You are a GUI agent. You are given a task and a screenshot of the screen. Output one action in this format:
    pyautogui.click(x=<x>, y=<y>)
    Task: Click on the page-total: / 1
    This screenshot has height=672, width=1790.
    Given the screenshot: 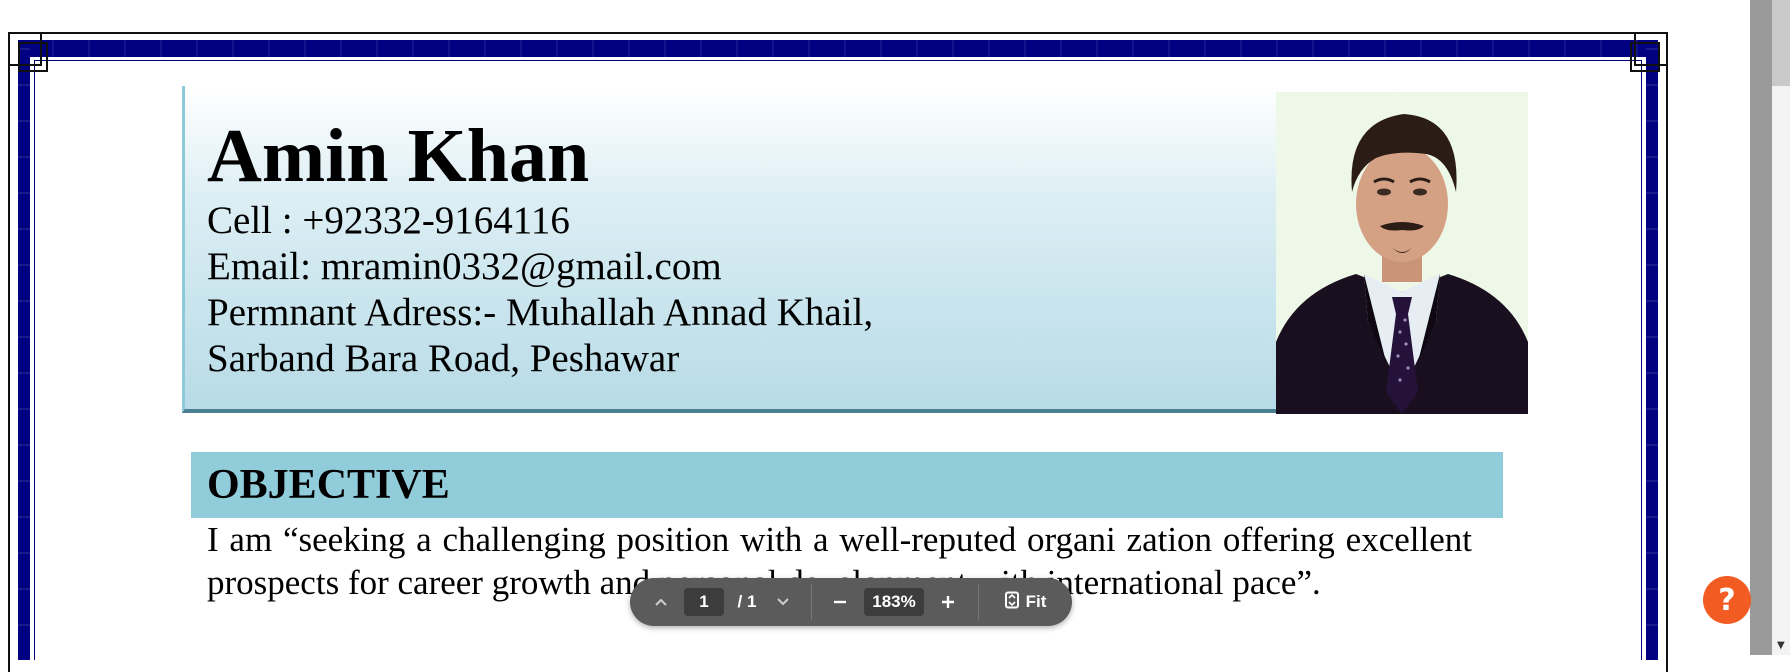 What is the action you would take?
    pyautogui.click(x=747, y=601)
    